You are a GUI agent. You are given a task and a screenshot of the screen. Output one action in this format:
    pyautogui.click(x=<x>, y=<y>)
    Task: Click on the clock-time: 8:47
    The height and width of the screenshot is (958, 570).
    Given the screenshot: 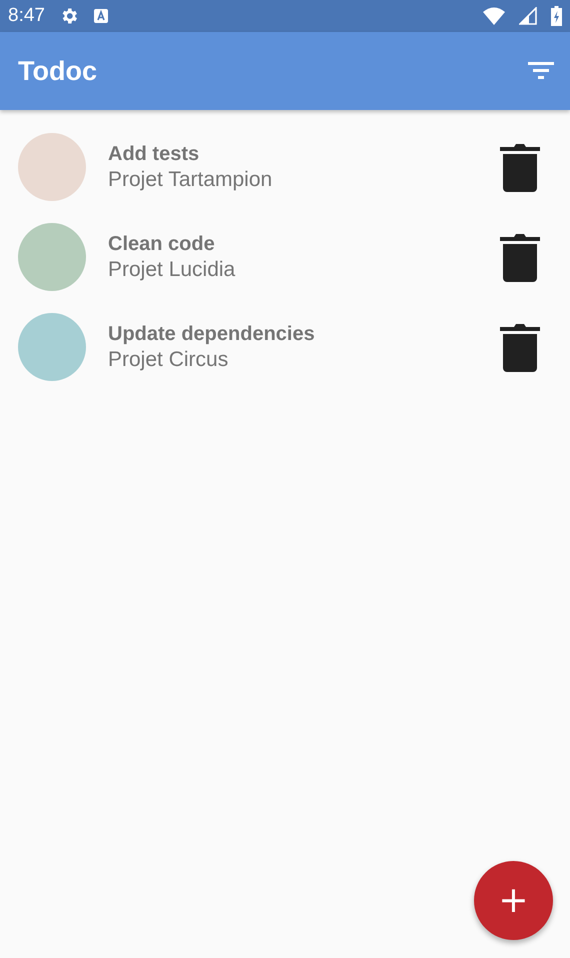 What is the action you would take?
    pyautogui.click(x=26, y=16)
    